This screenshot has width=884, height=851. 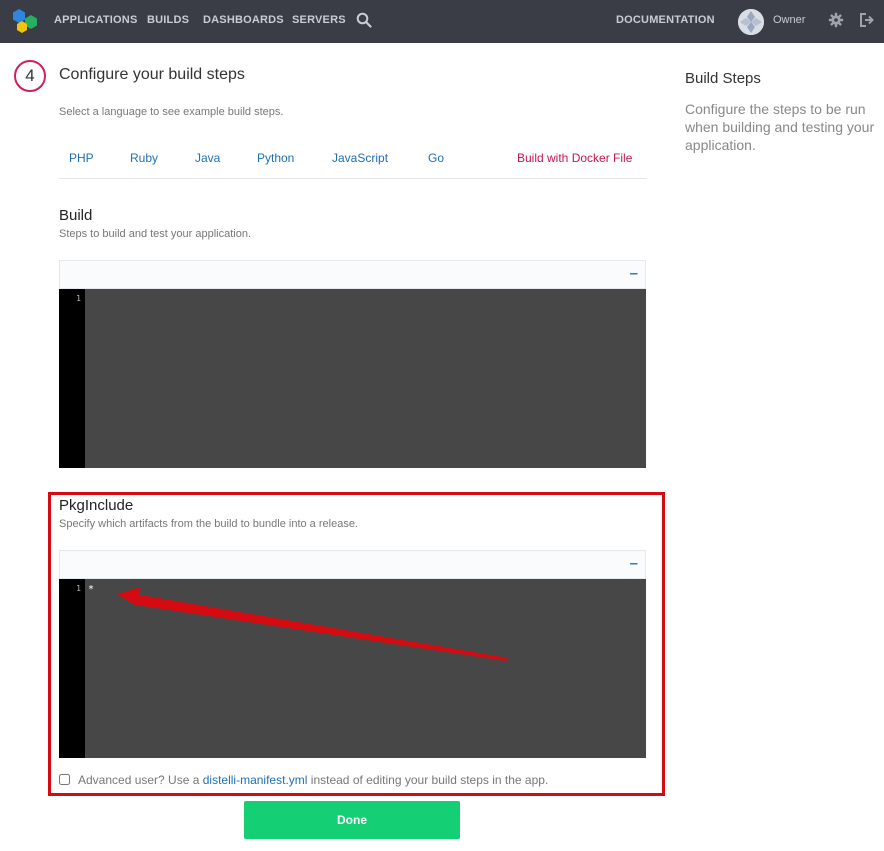 I want to click on logout-icon, so click(x=867, y=20).